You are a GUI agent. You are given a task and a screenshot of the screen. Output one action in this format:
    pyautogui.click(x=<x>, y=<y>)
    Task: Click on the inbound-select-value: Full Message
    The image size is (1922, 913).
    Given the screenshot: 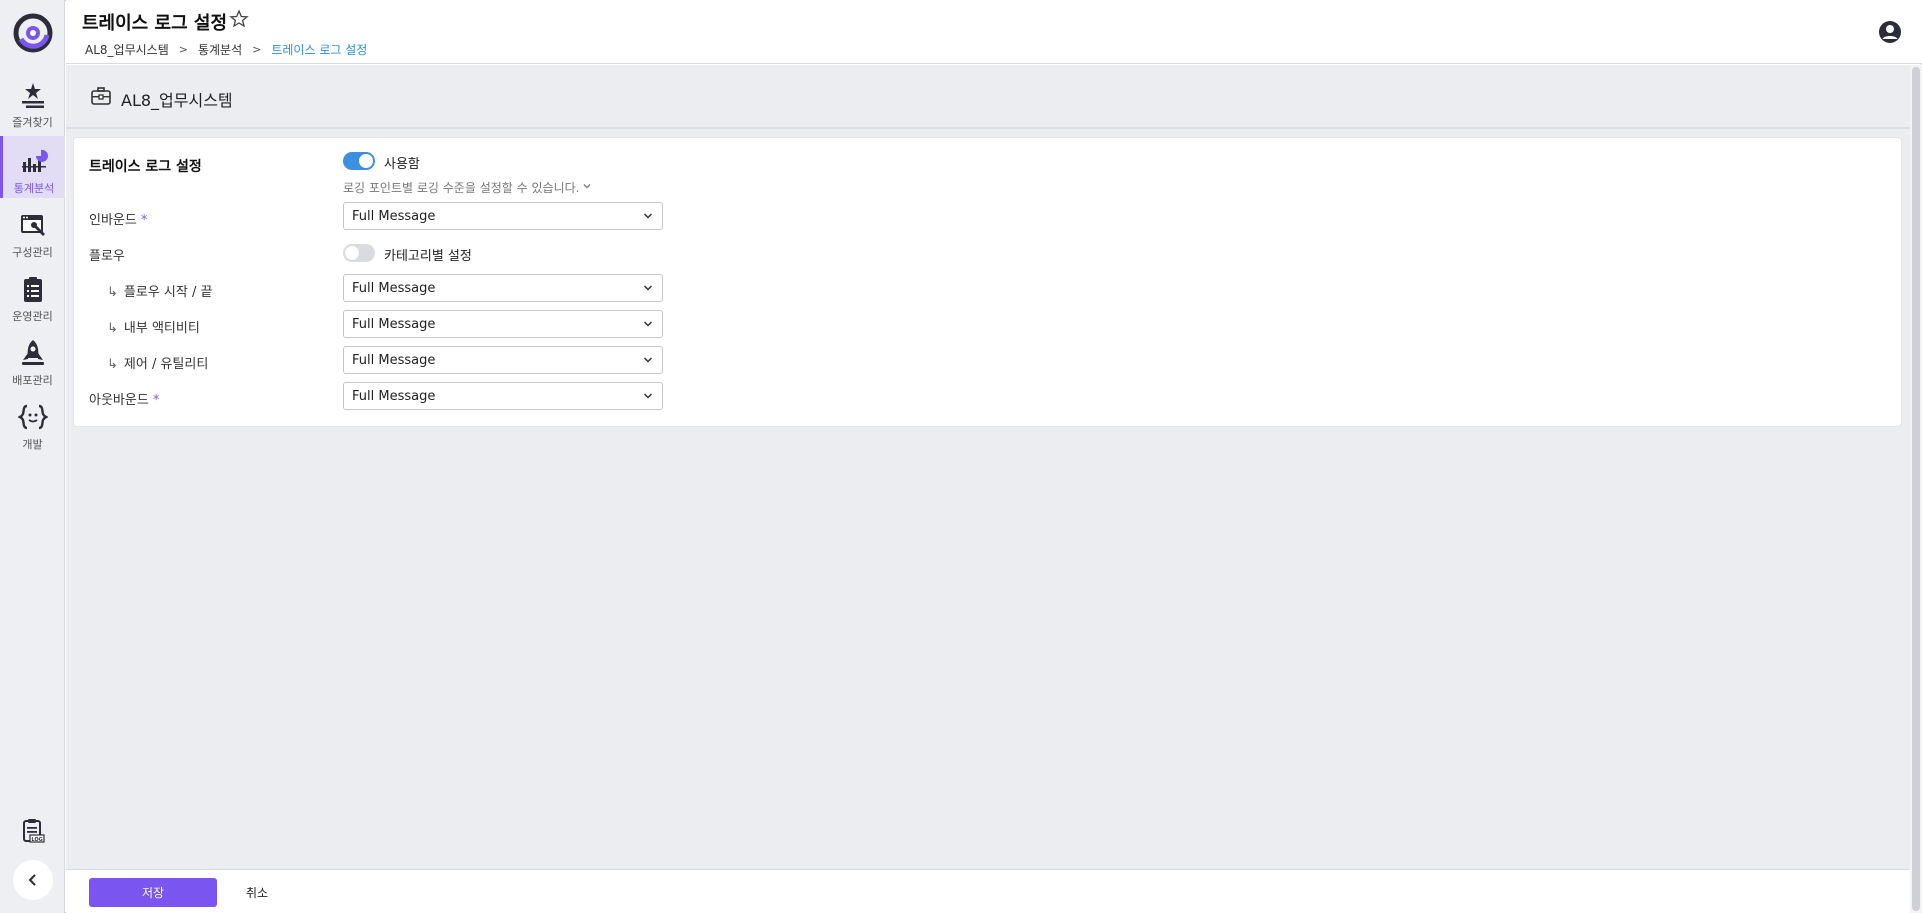 What is the action you would take?
    pyautogui.click(x=394, y=216)
    